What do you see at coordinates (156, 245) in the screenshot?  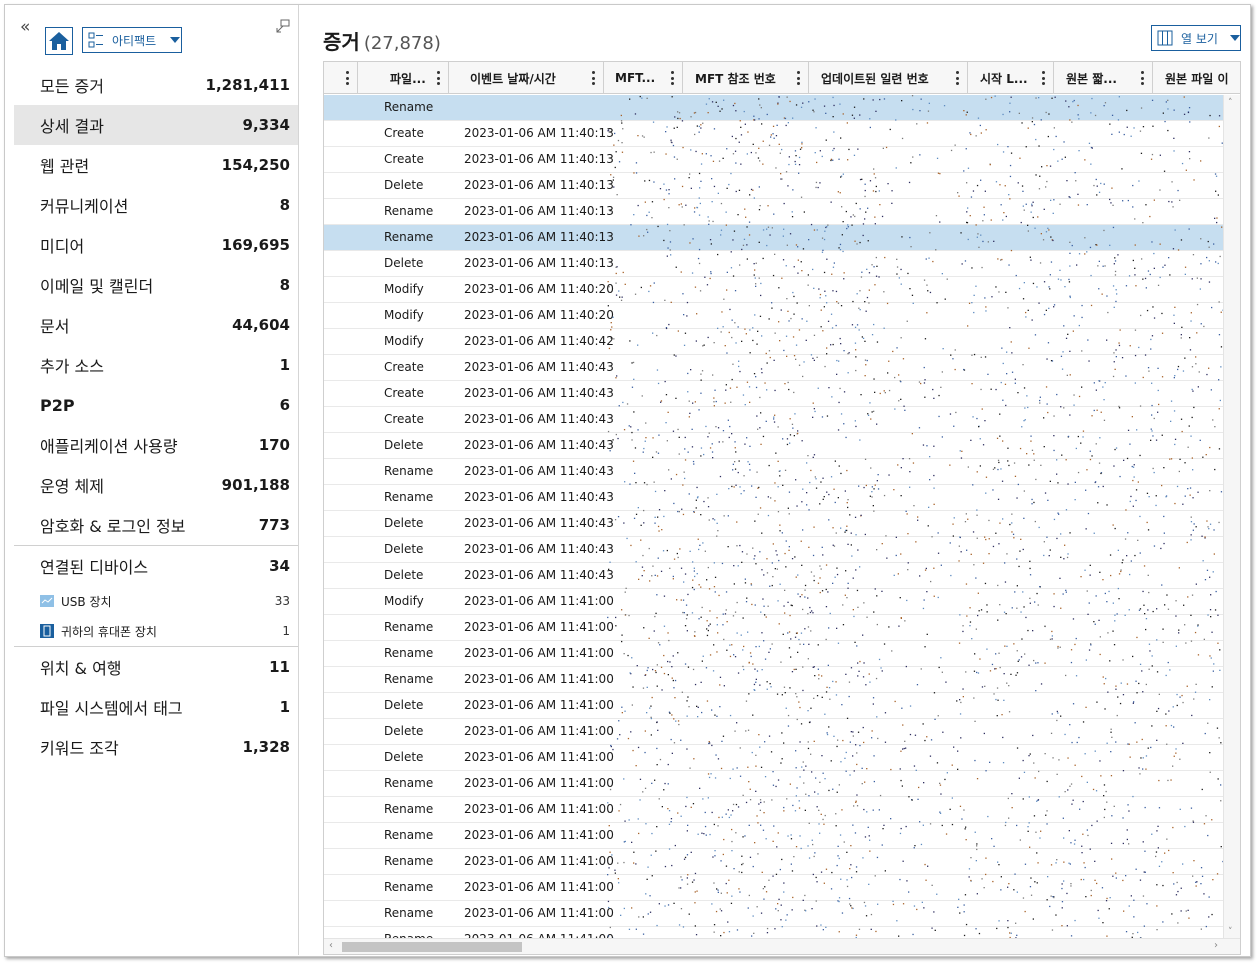 I see `category-media: 미디어 169,695` at bounding box center [156, 245].